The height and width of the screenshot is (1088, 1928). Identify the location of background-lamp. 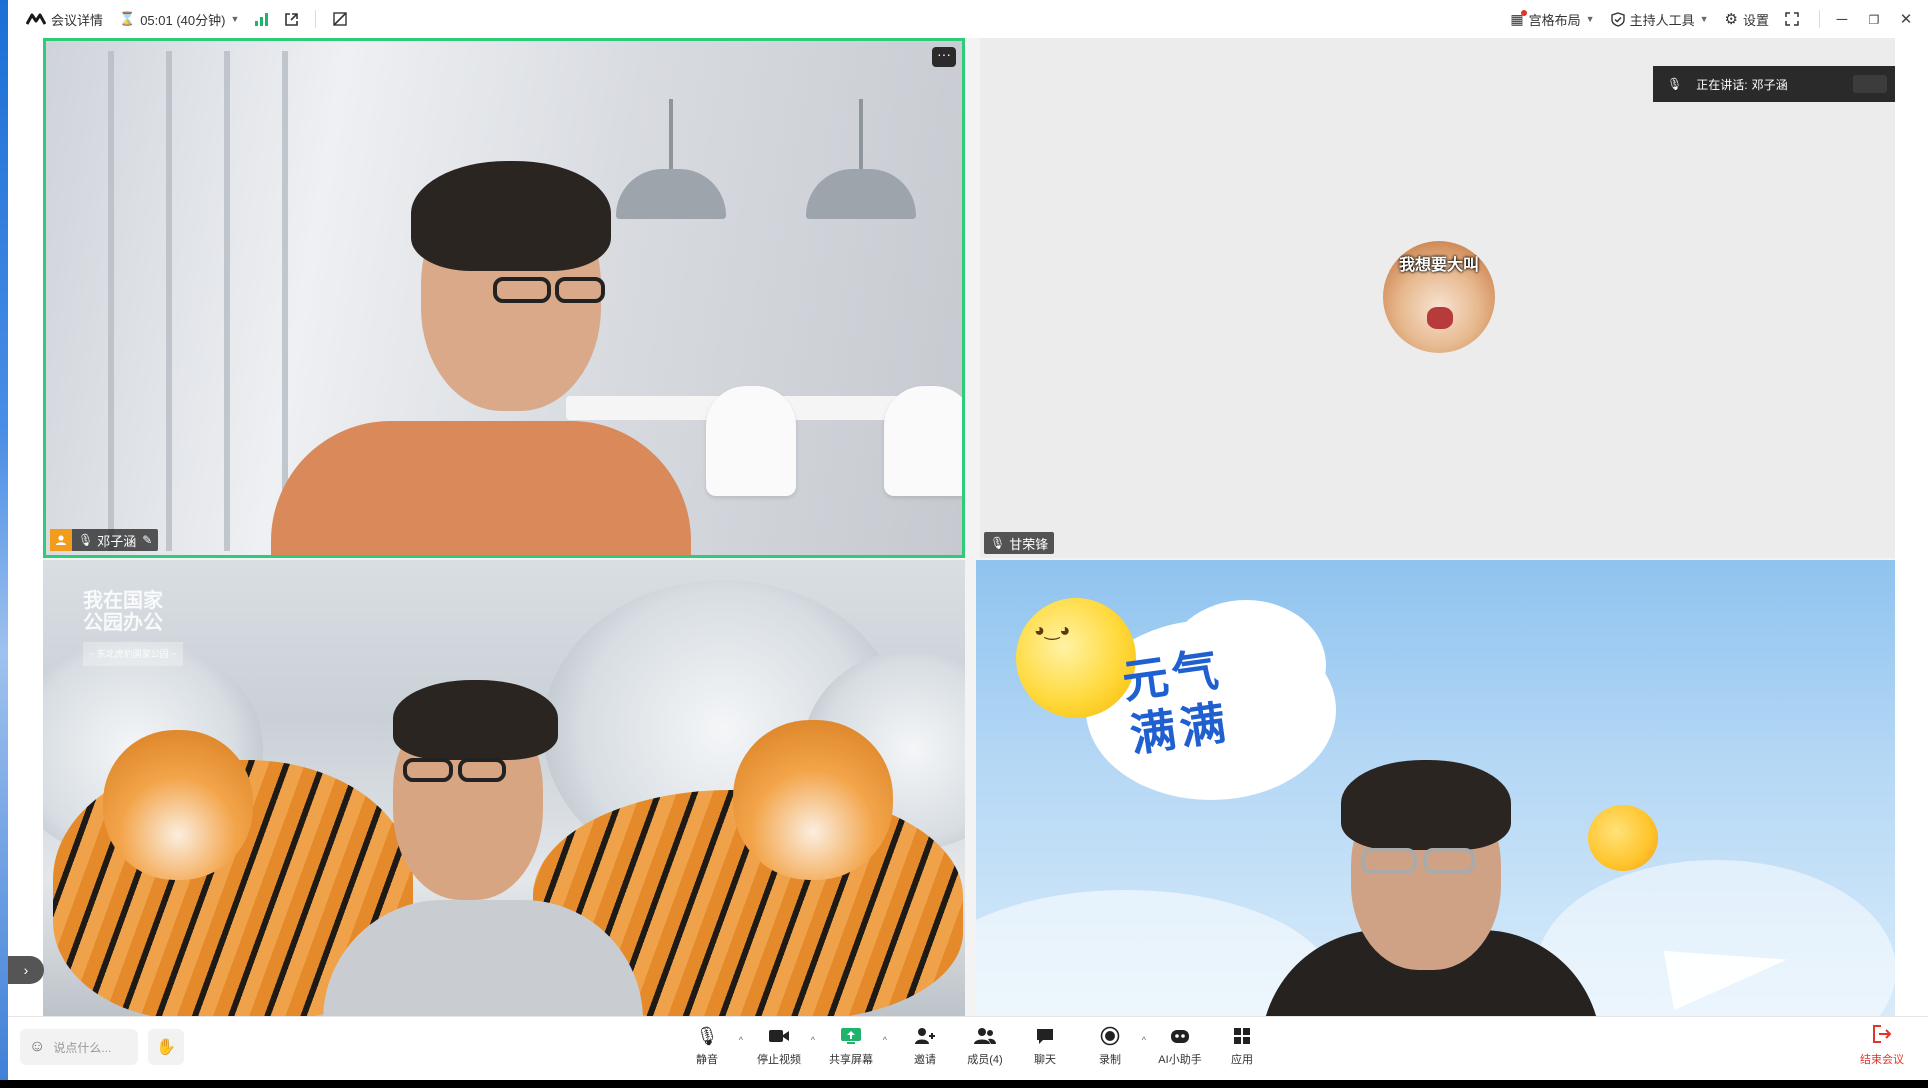
(861, 159).